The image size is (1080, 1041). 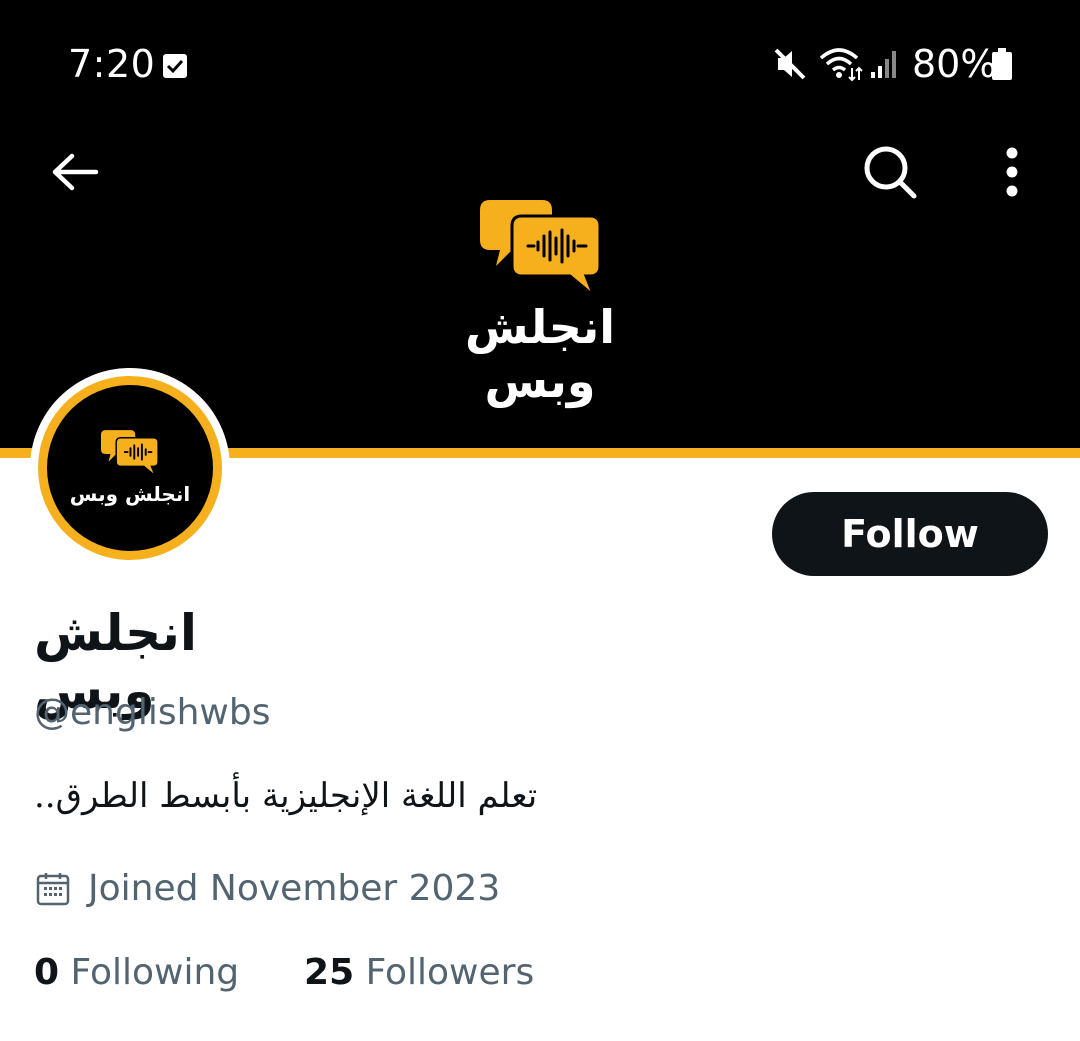 What do you see at coordinates (329, 972) in the screenshot?
I see `followers-count: 25` at bounding box center [329, 972].